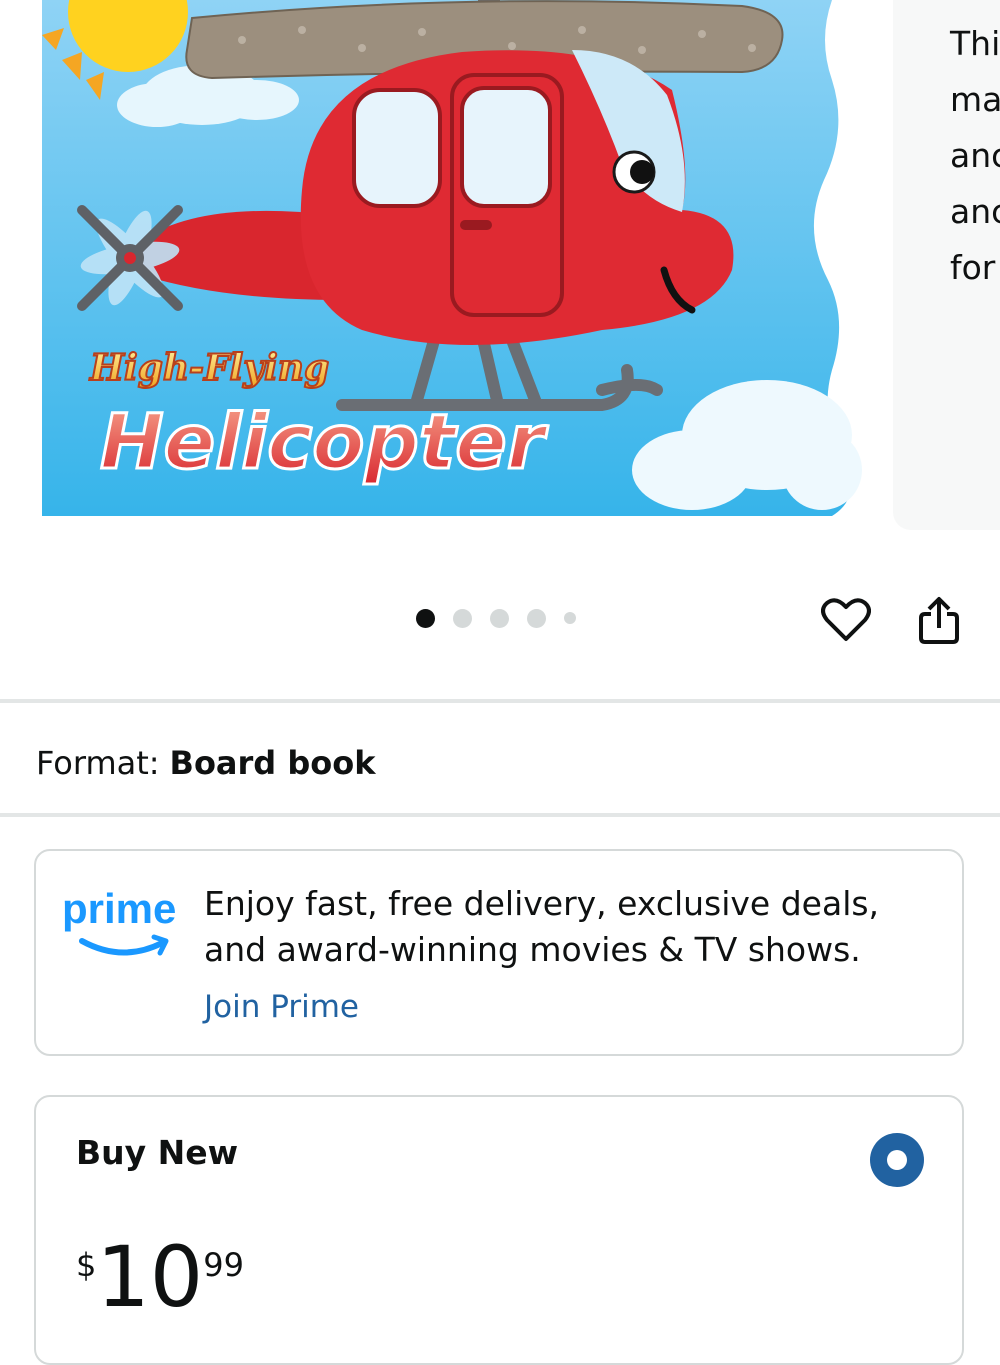 The image size is (1000, 1365). I want to click on buy-new-title: Buy New, so click(157, 1152).